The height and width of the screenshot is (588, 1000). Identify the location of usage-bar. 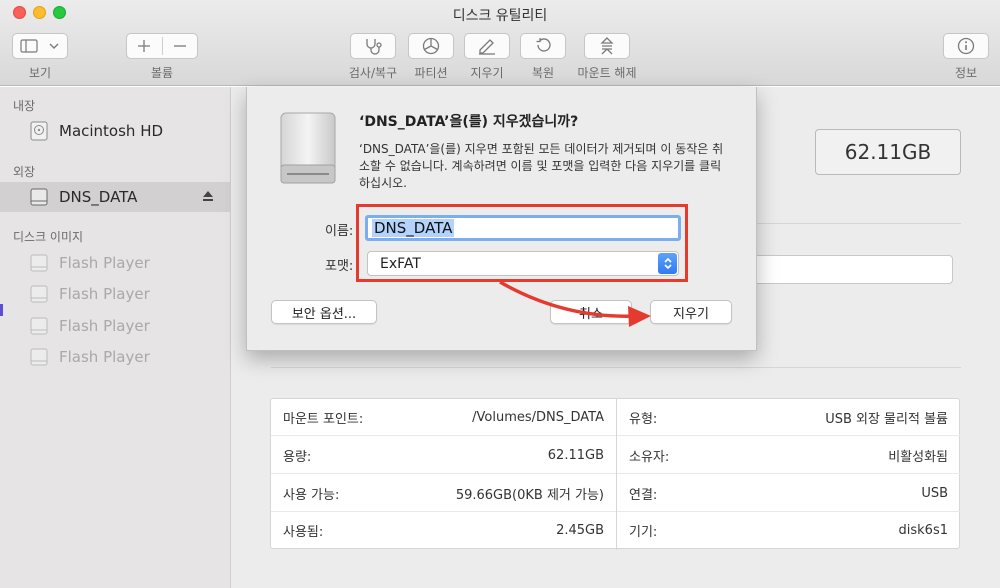
(853, 269).